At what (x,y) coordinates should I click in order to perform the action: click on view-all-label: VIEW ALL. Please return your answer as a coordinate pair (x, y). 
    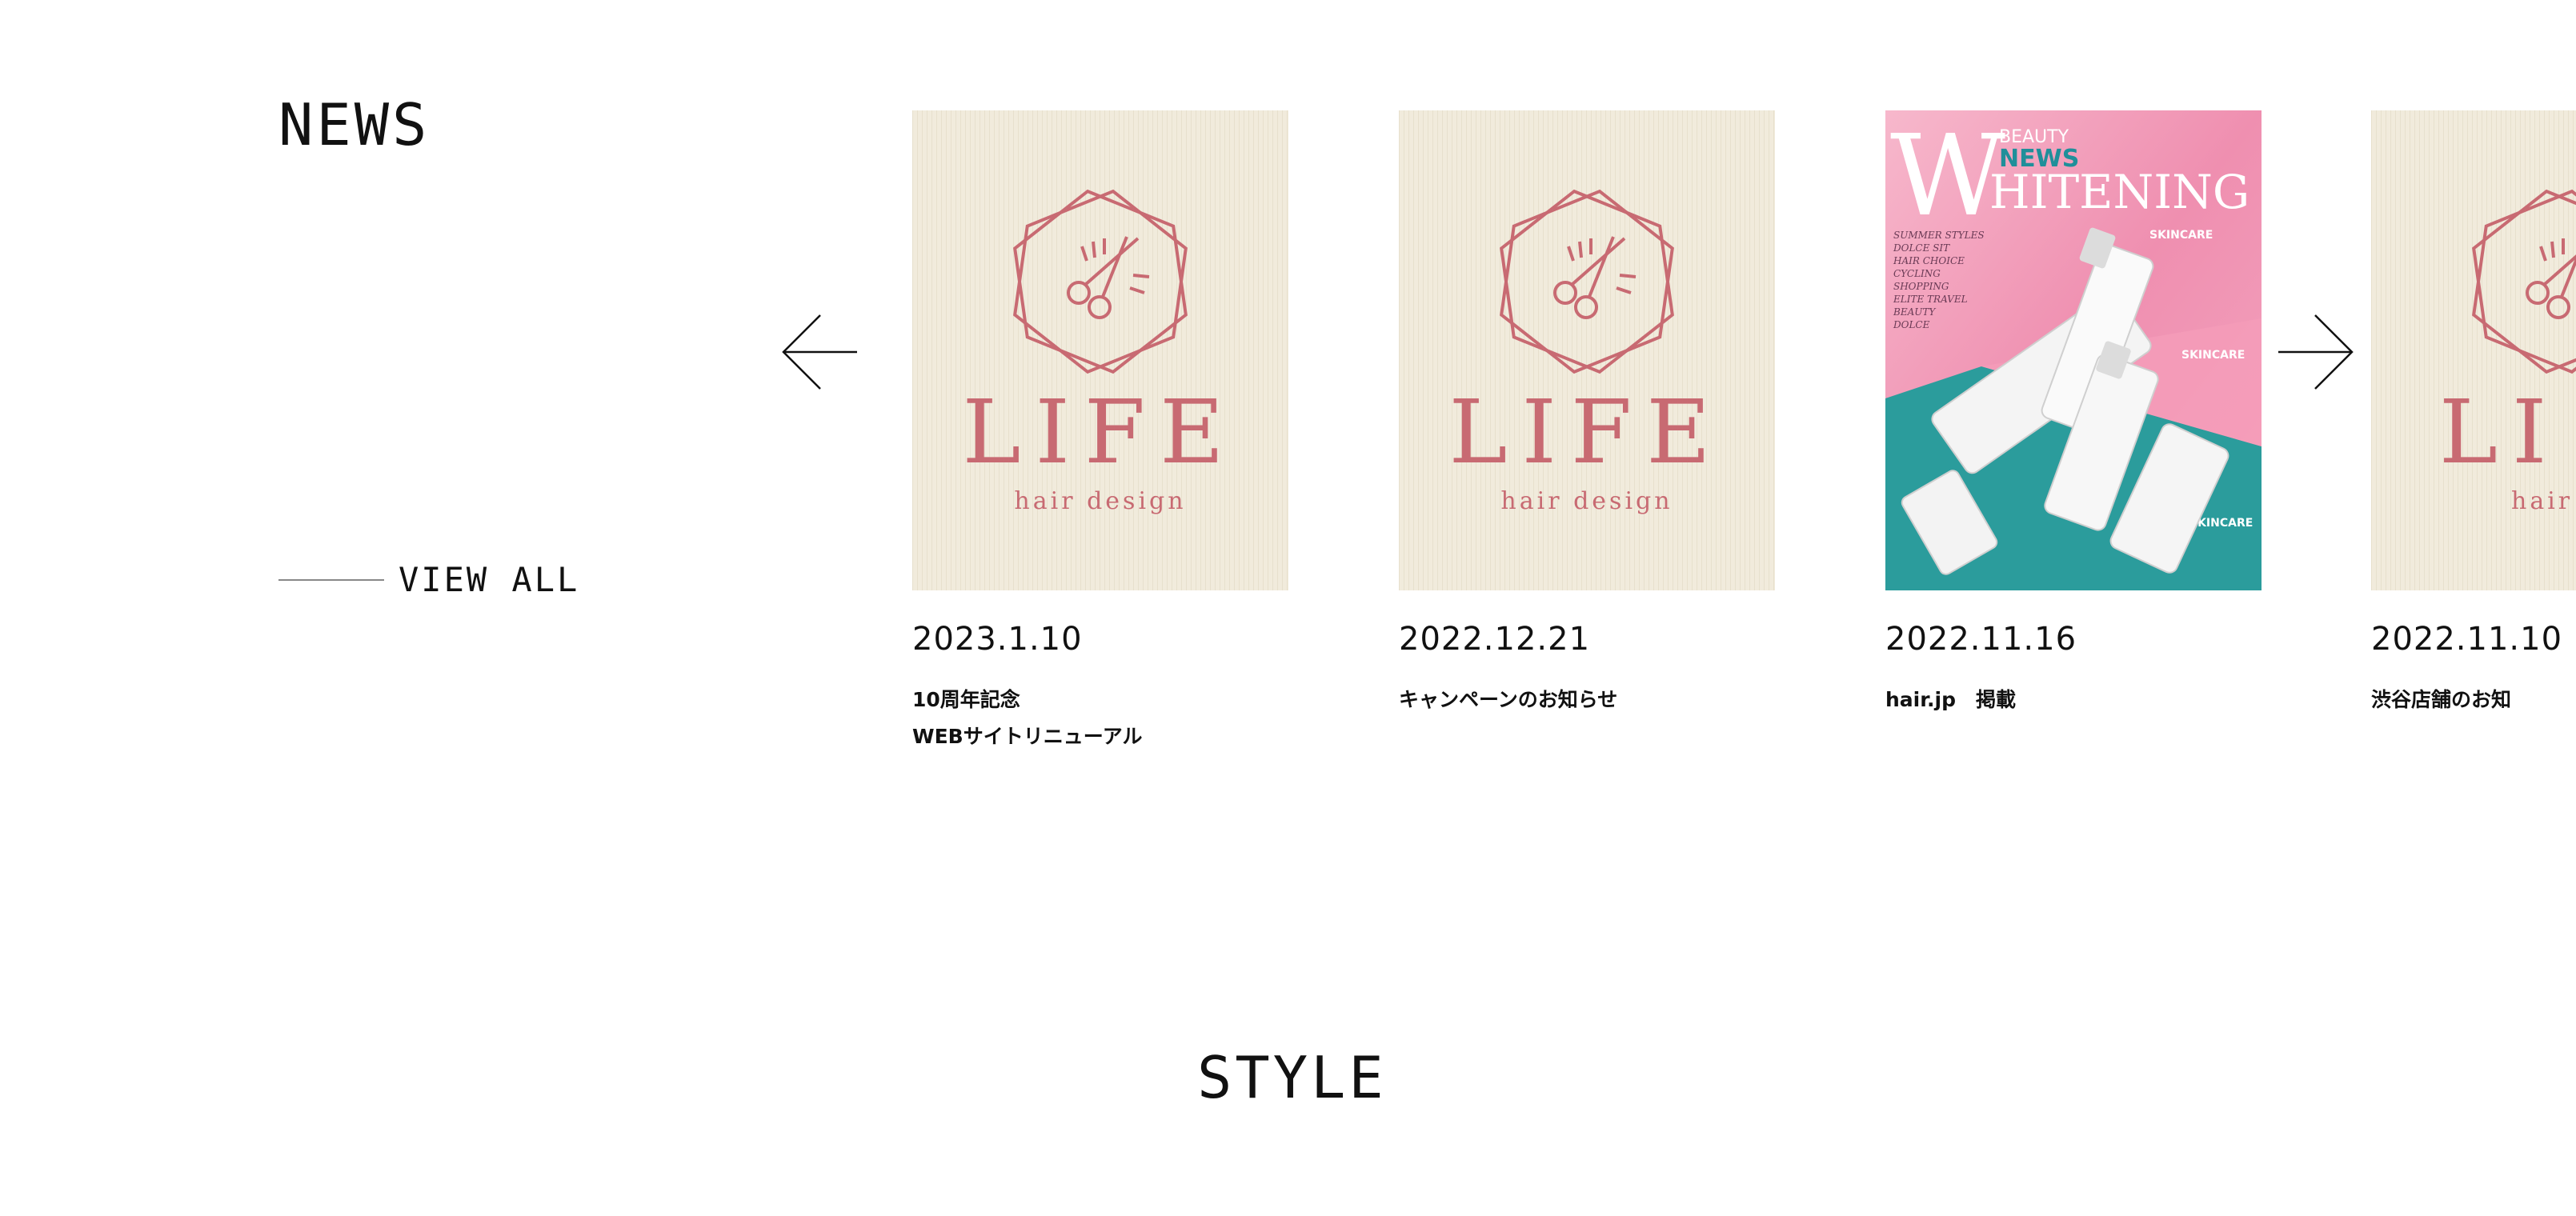
    Looking at the image, I should click on (489, 579).